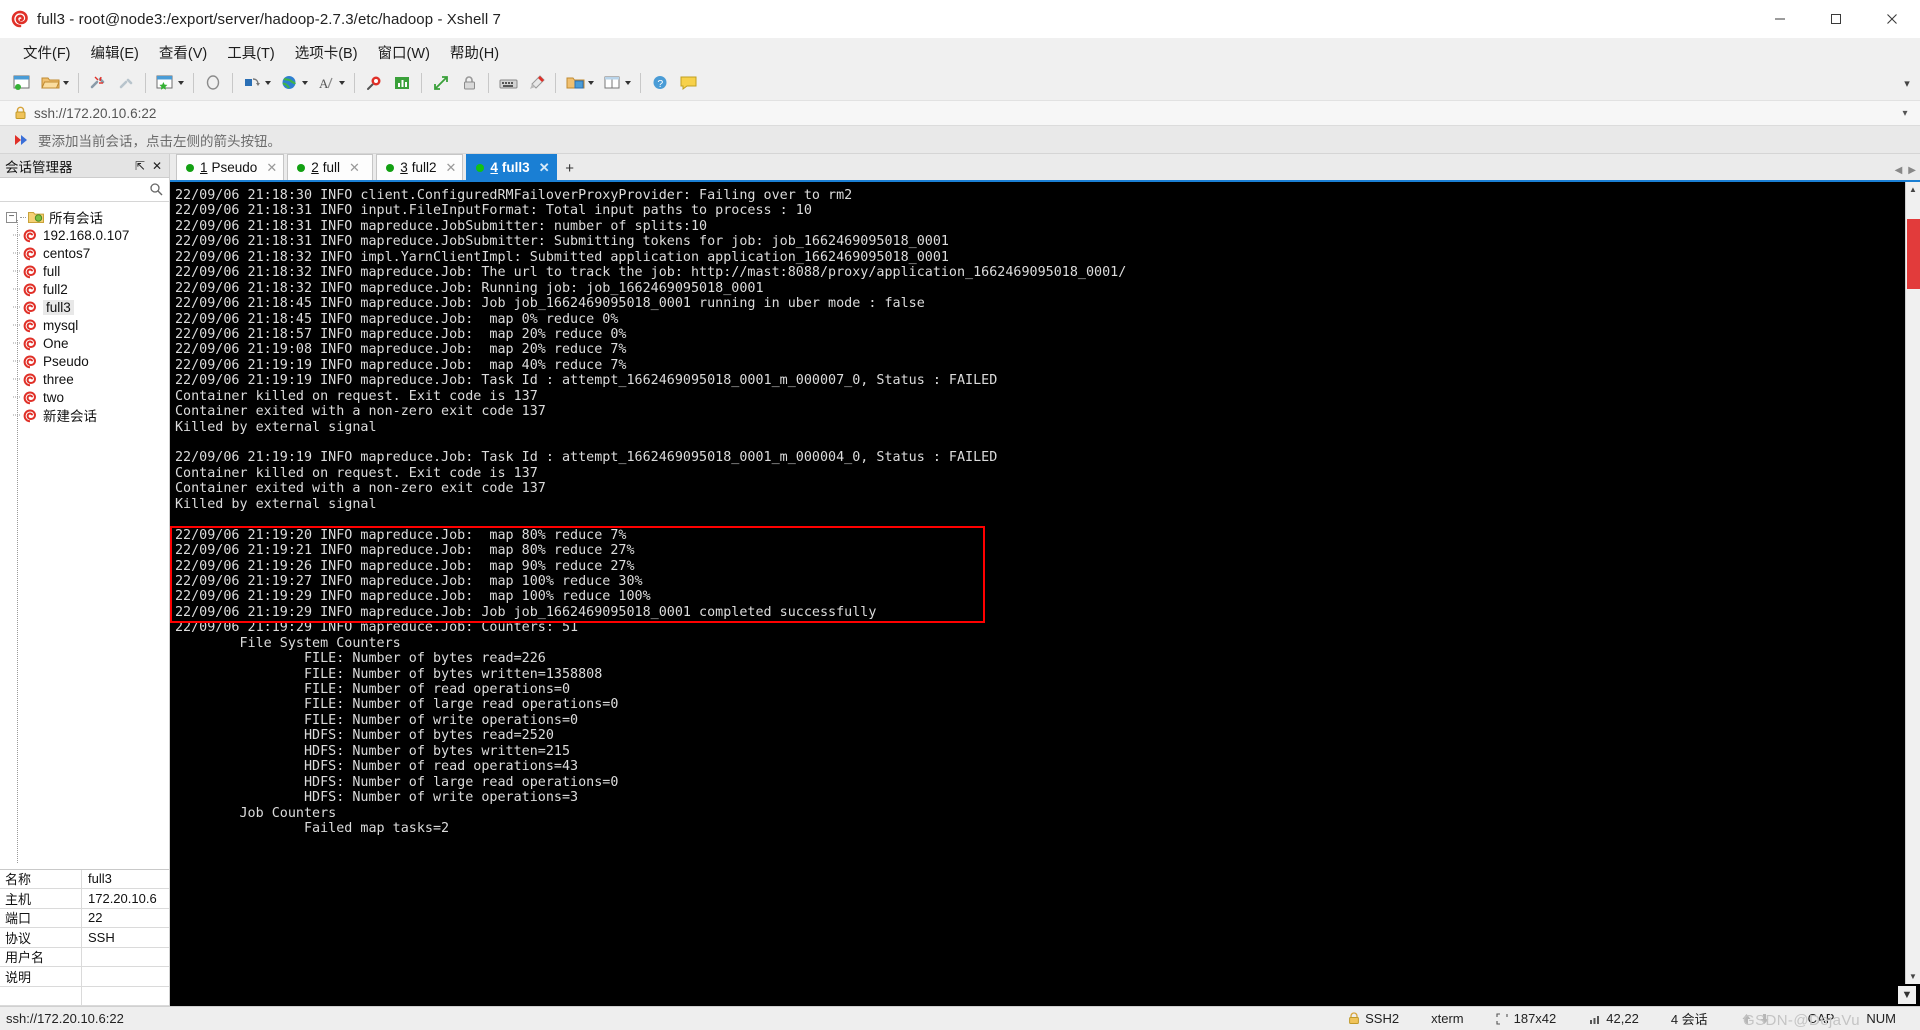 This screenshot has width=1920, height=1030. What do you see at coordinates (579, 83) in the screenshot?
I see `folder-open-button` at bounding box center [579, 83].